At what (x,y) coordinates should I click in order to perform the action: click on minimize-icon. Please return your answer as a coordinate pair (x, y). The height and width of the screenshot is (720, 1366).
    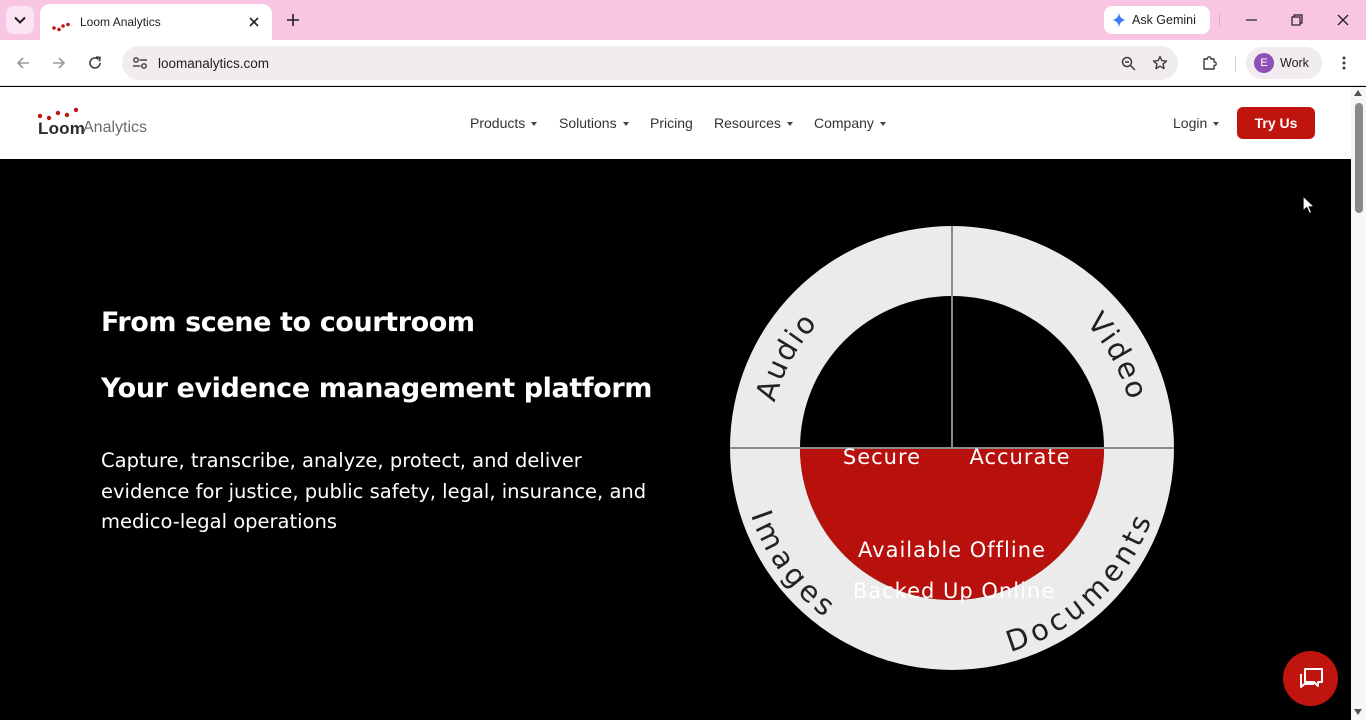
    Looking at the image, I should click on (1251, 20).